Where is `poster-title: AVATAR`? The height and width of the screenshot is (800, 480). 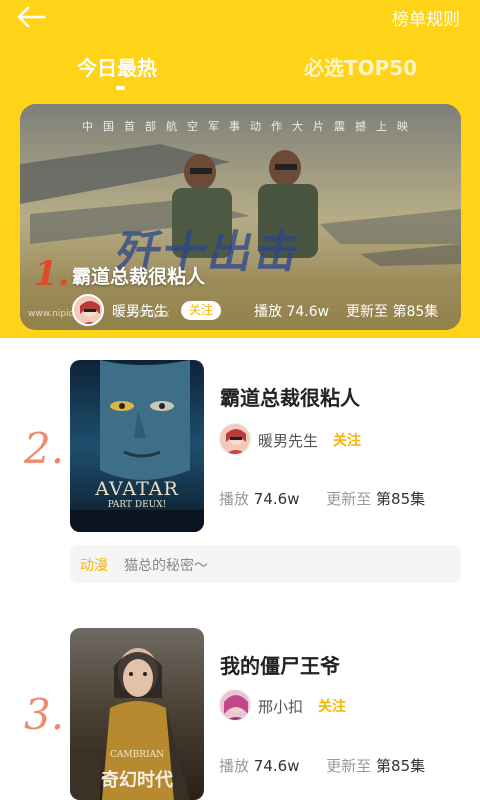
poster-title: AVATAR is located at coordinates (137, 489).